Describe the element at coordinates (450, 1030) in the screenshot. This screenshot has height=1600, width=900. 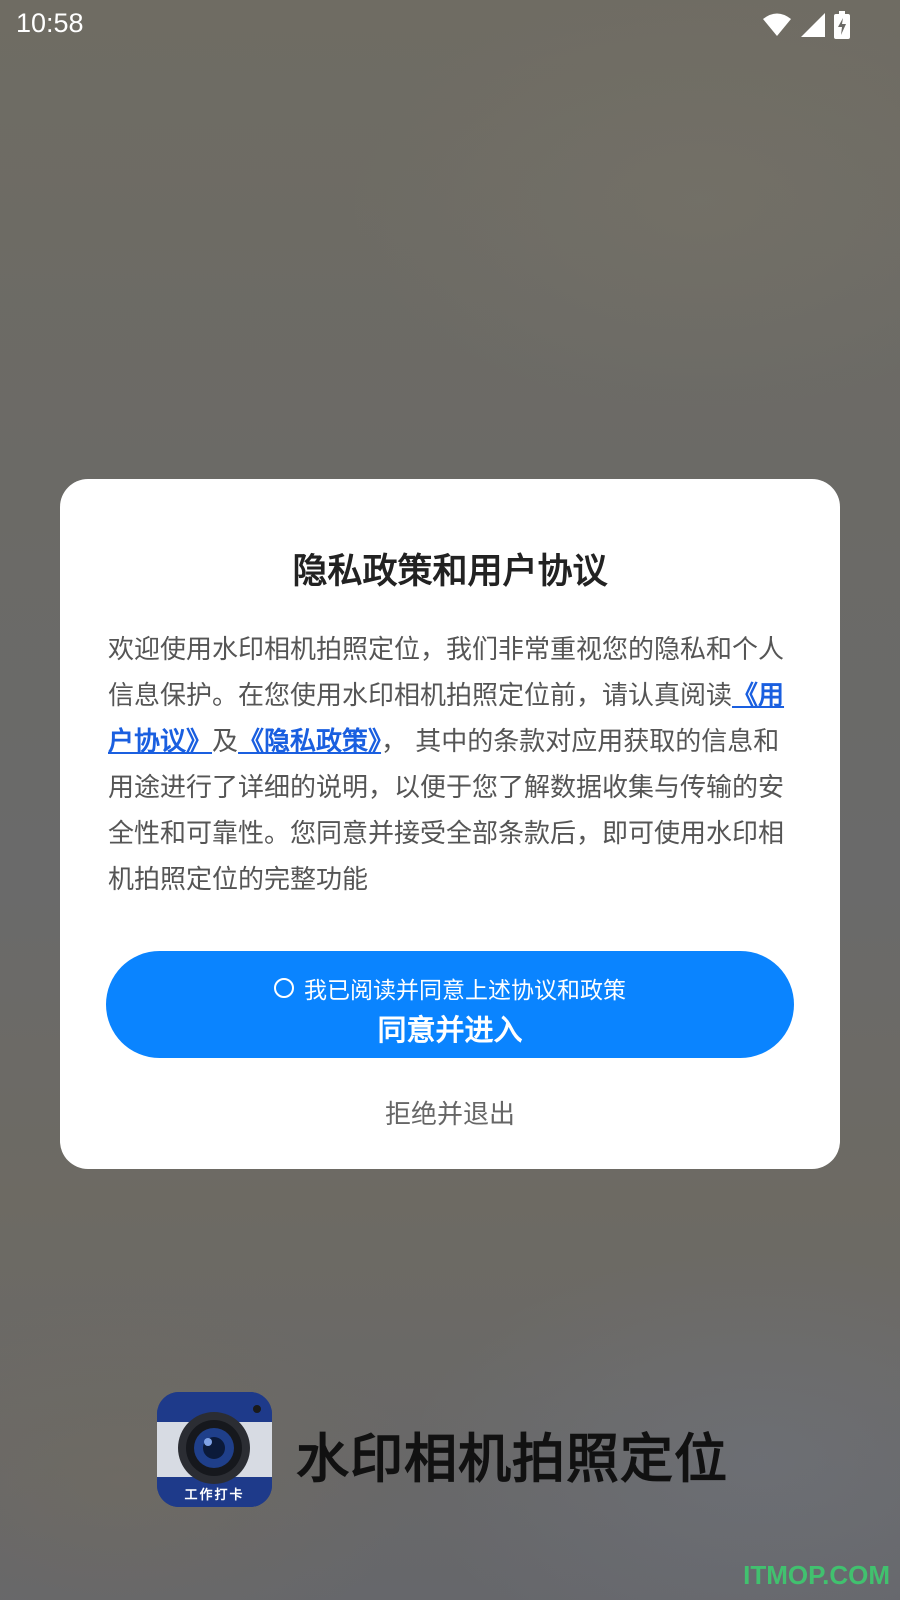
I see `agree-and-enter-label: 同意并进入` at that location.